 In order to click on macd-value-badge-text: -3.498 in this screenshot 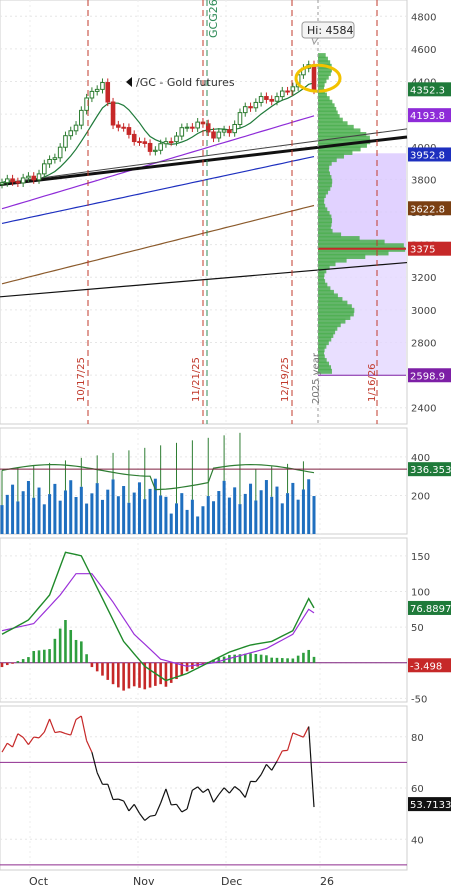, I will do `click(426, 666)`.